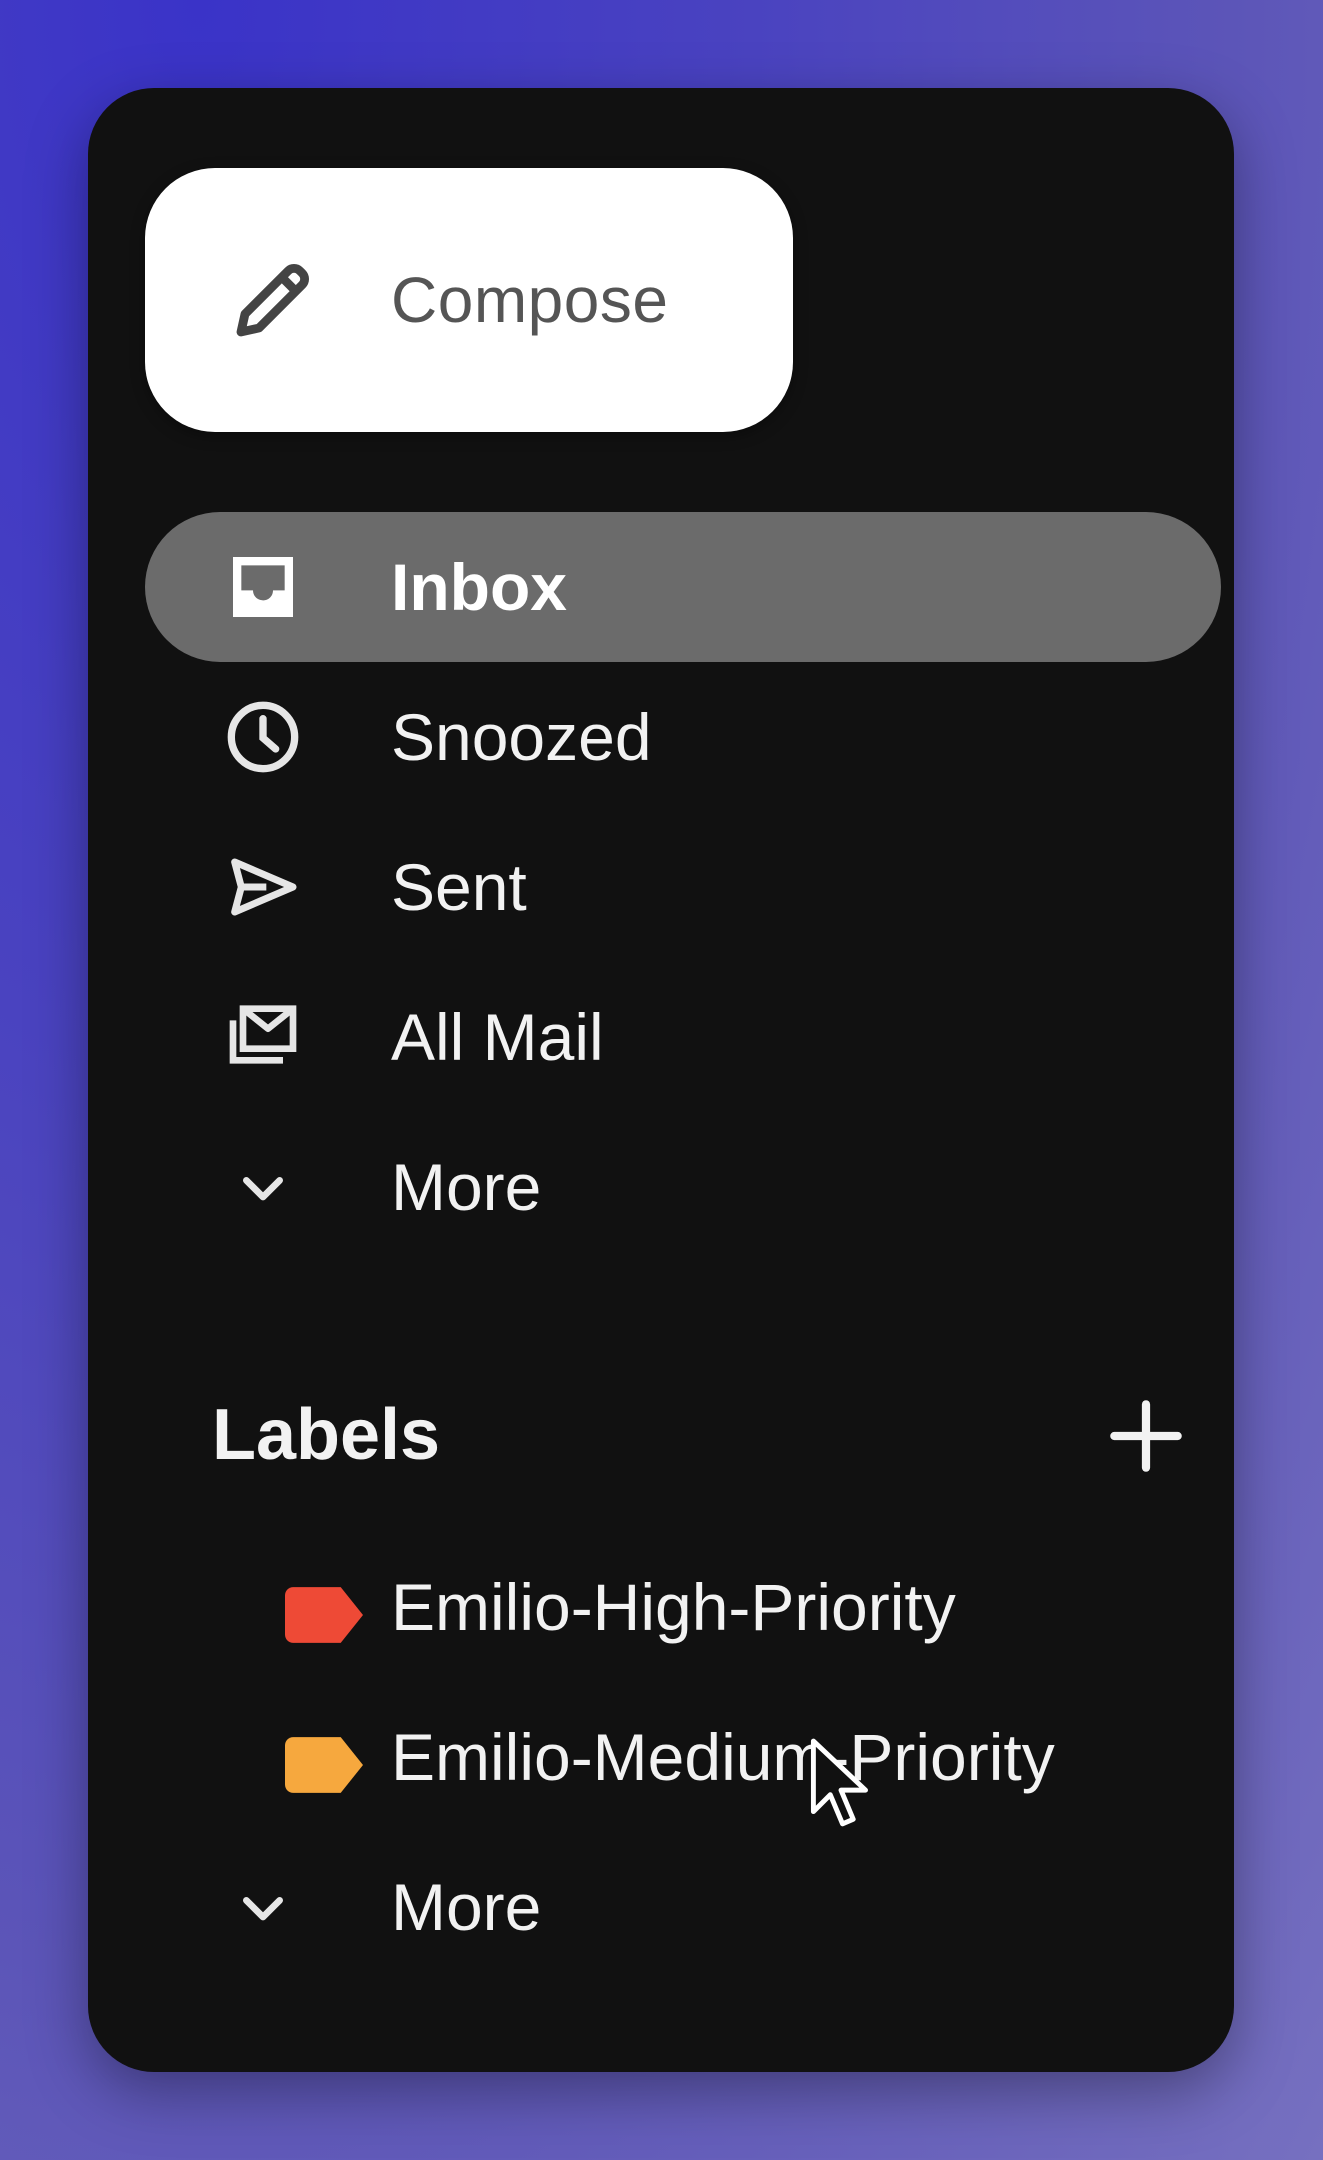 Image resolution: width=1323 pixels, height=2160 pixels. I want to click on clock-icon, so click(263, 737).